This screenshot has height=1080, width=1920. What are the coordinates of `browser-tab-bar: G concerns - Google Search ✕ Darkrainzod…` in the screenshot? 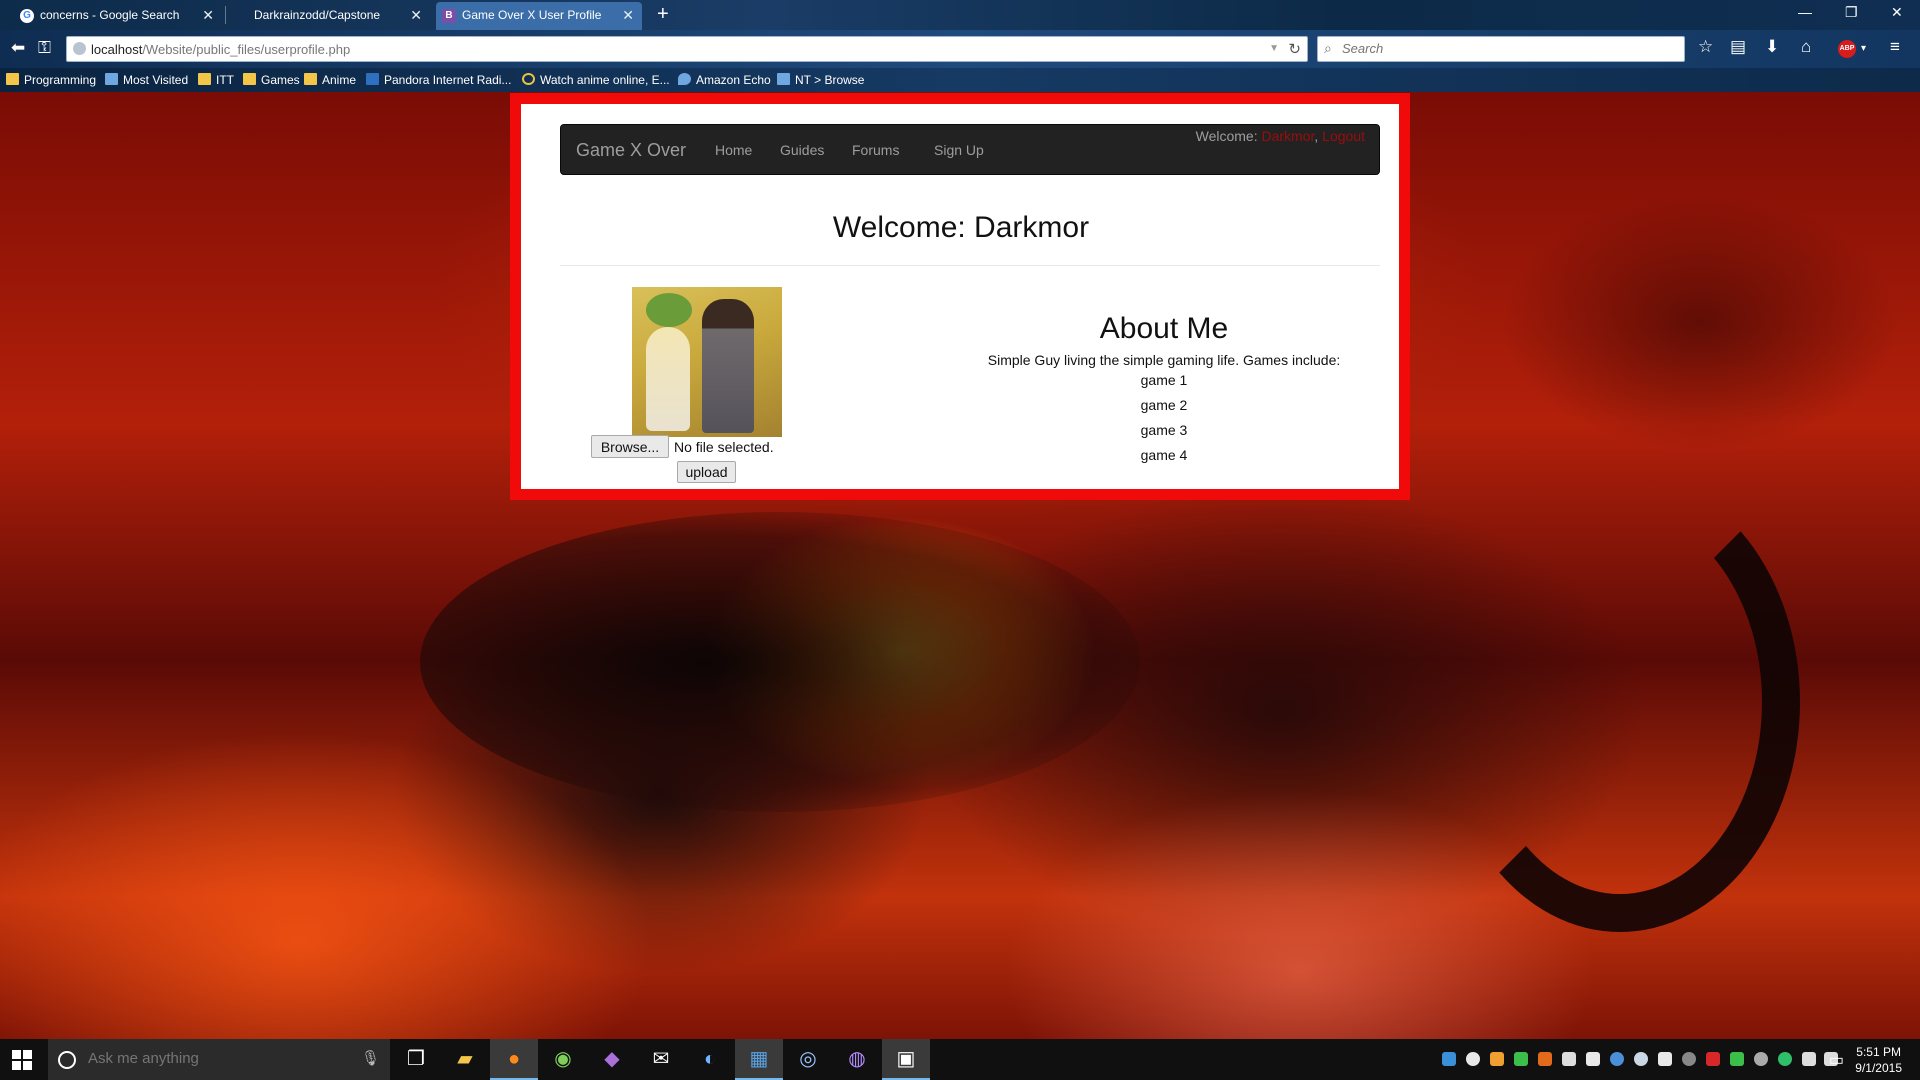 It's located at (960, 15).